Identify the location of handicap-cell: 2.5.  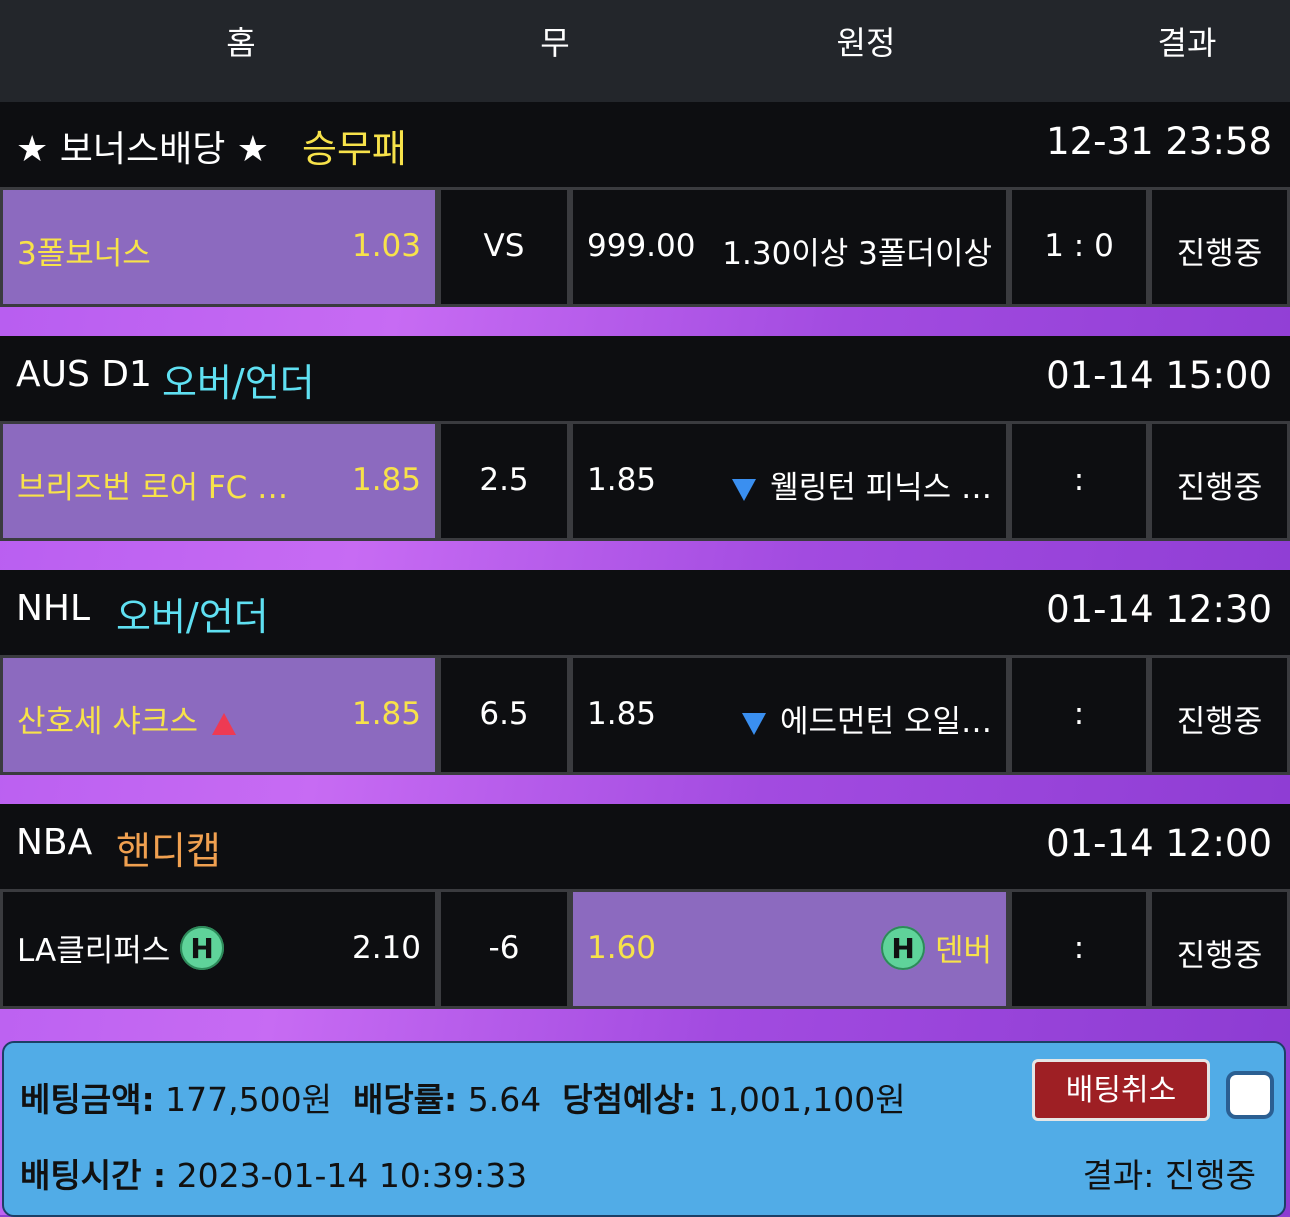
(504, 481).